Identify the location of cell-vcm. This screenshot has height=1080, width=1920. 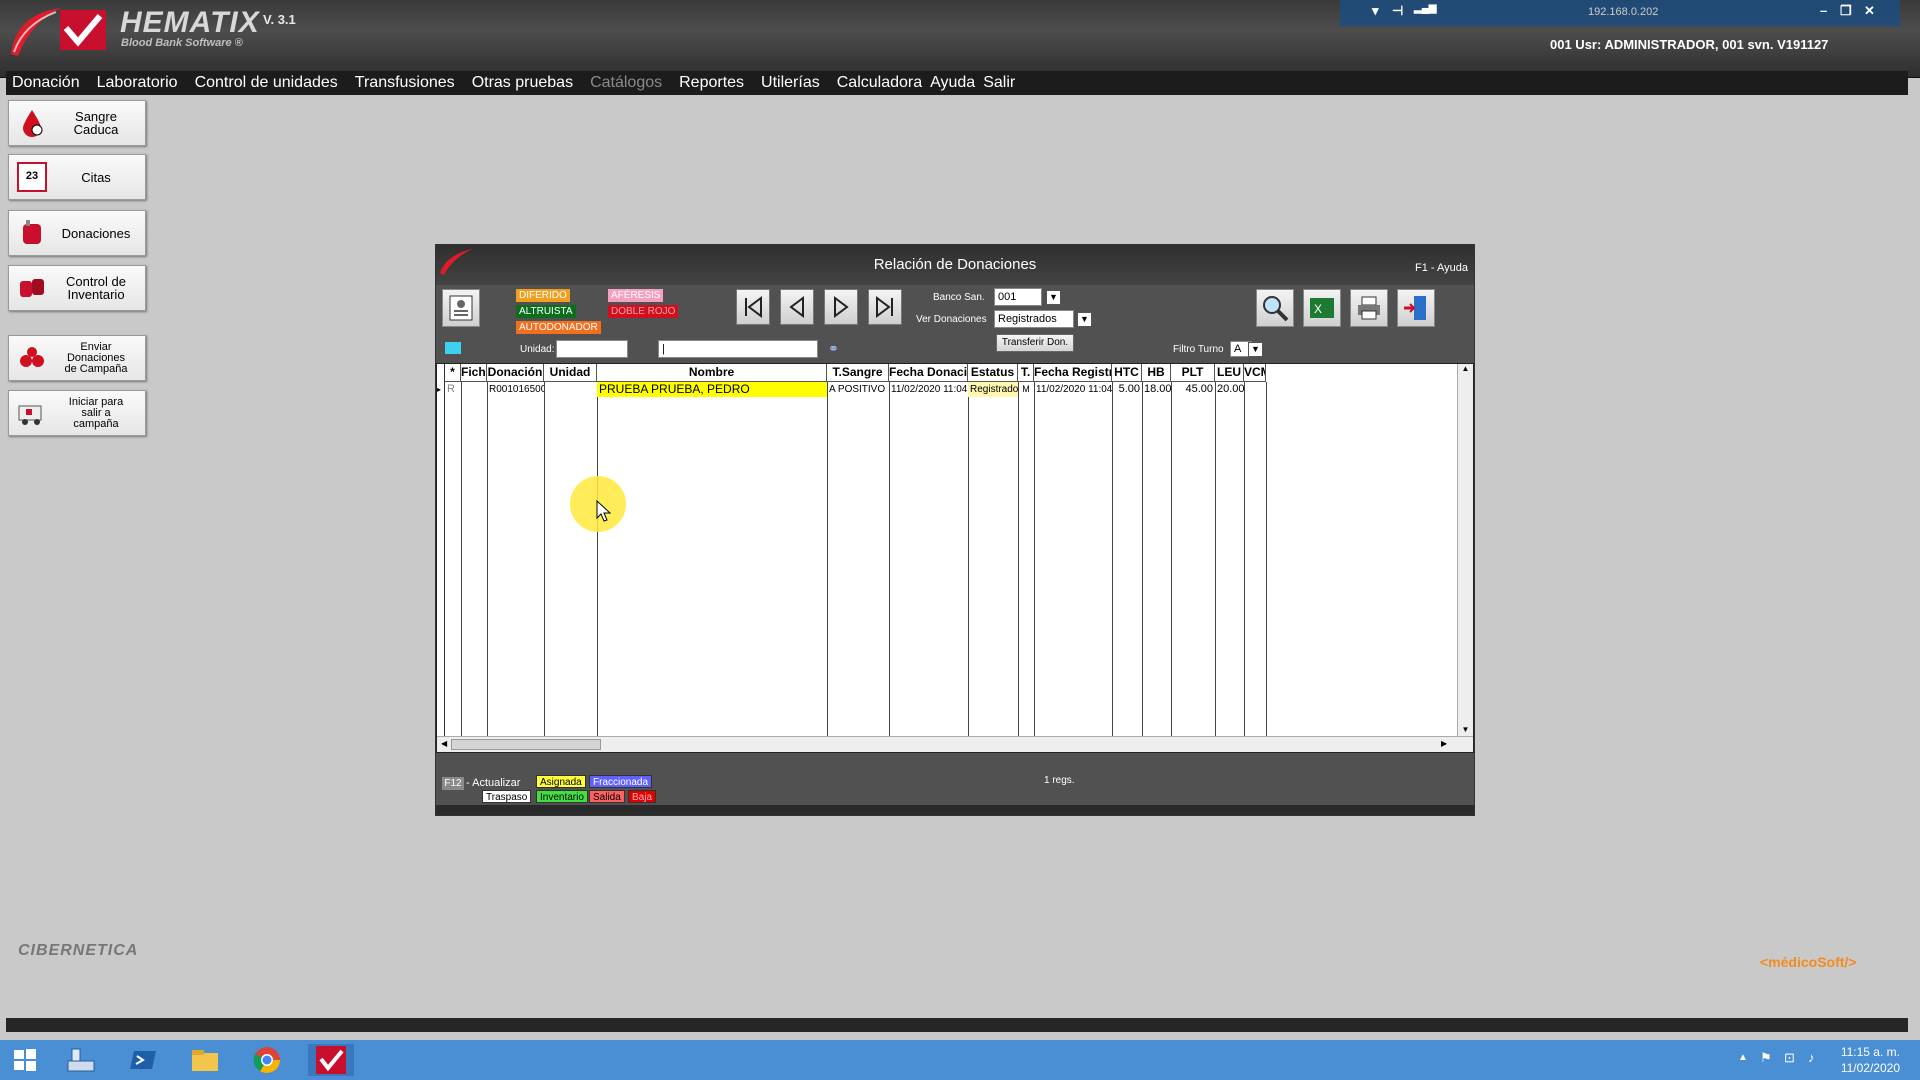
(1255, 389).